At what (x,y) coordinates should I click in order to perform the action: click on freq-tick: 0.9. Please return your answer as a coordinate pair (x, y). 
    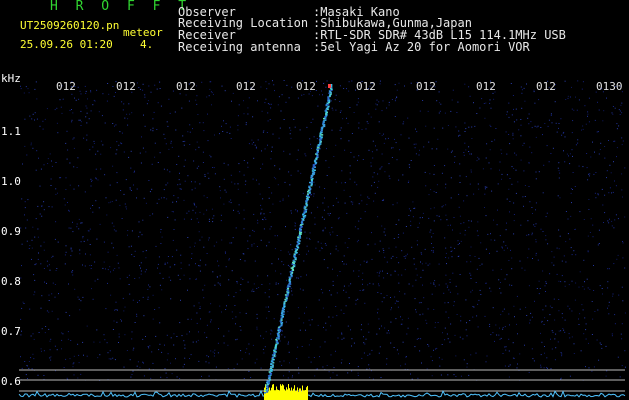
    Looking at the image, I should click on (11, 231).